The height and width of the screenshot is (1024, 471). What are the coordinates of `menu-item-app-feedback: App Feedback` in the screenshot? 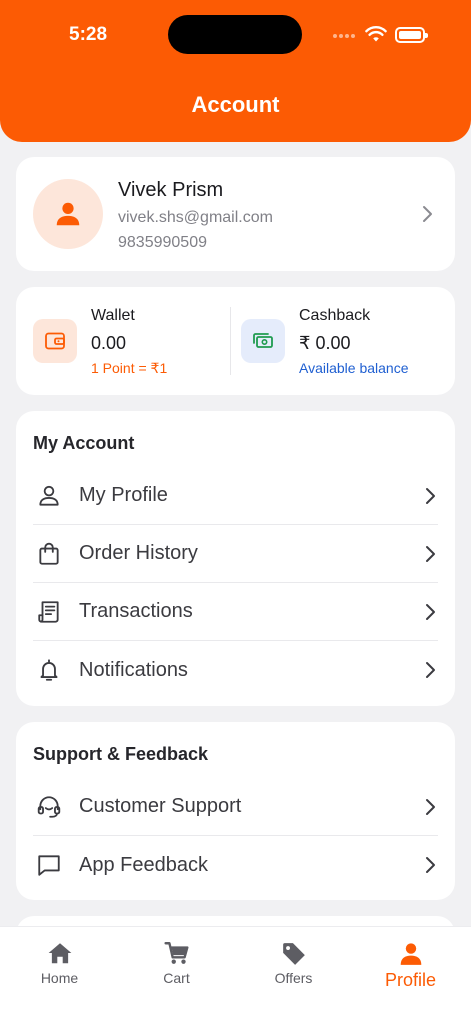 It's located at (235, 865).